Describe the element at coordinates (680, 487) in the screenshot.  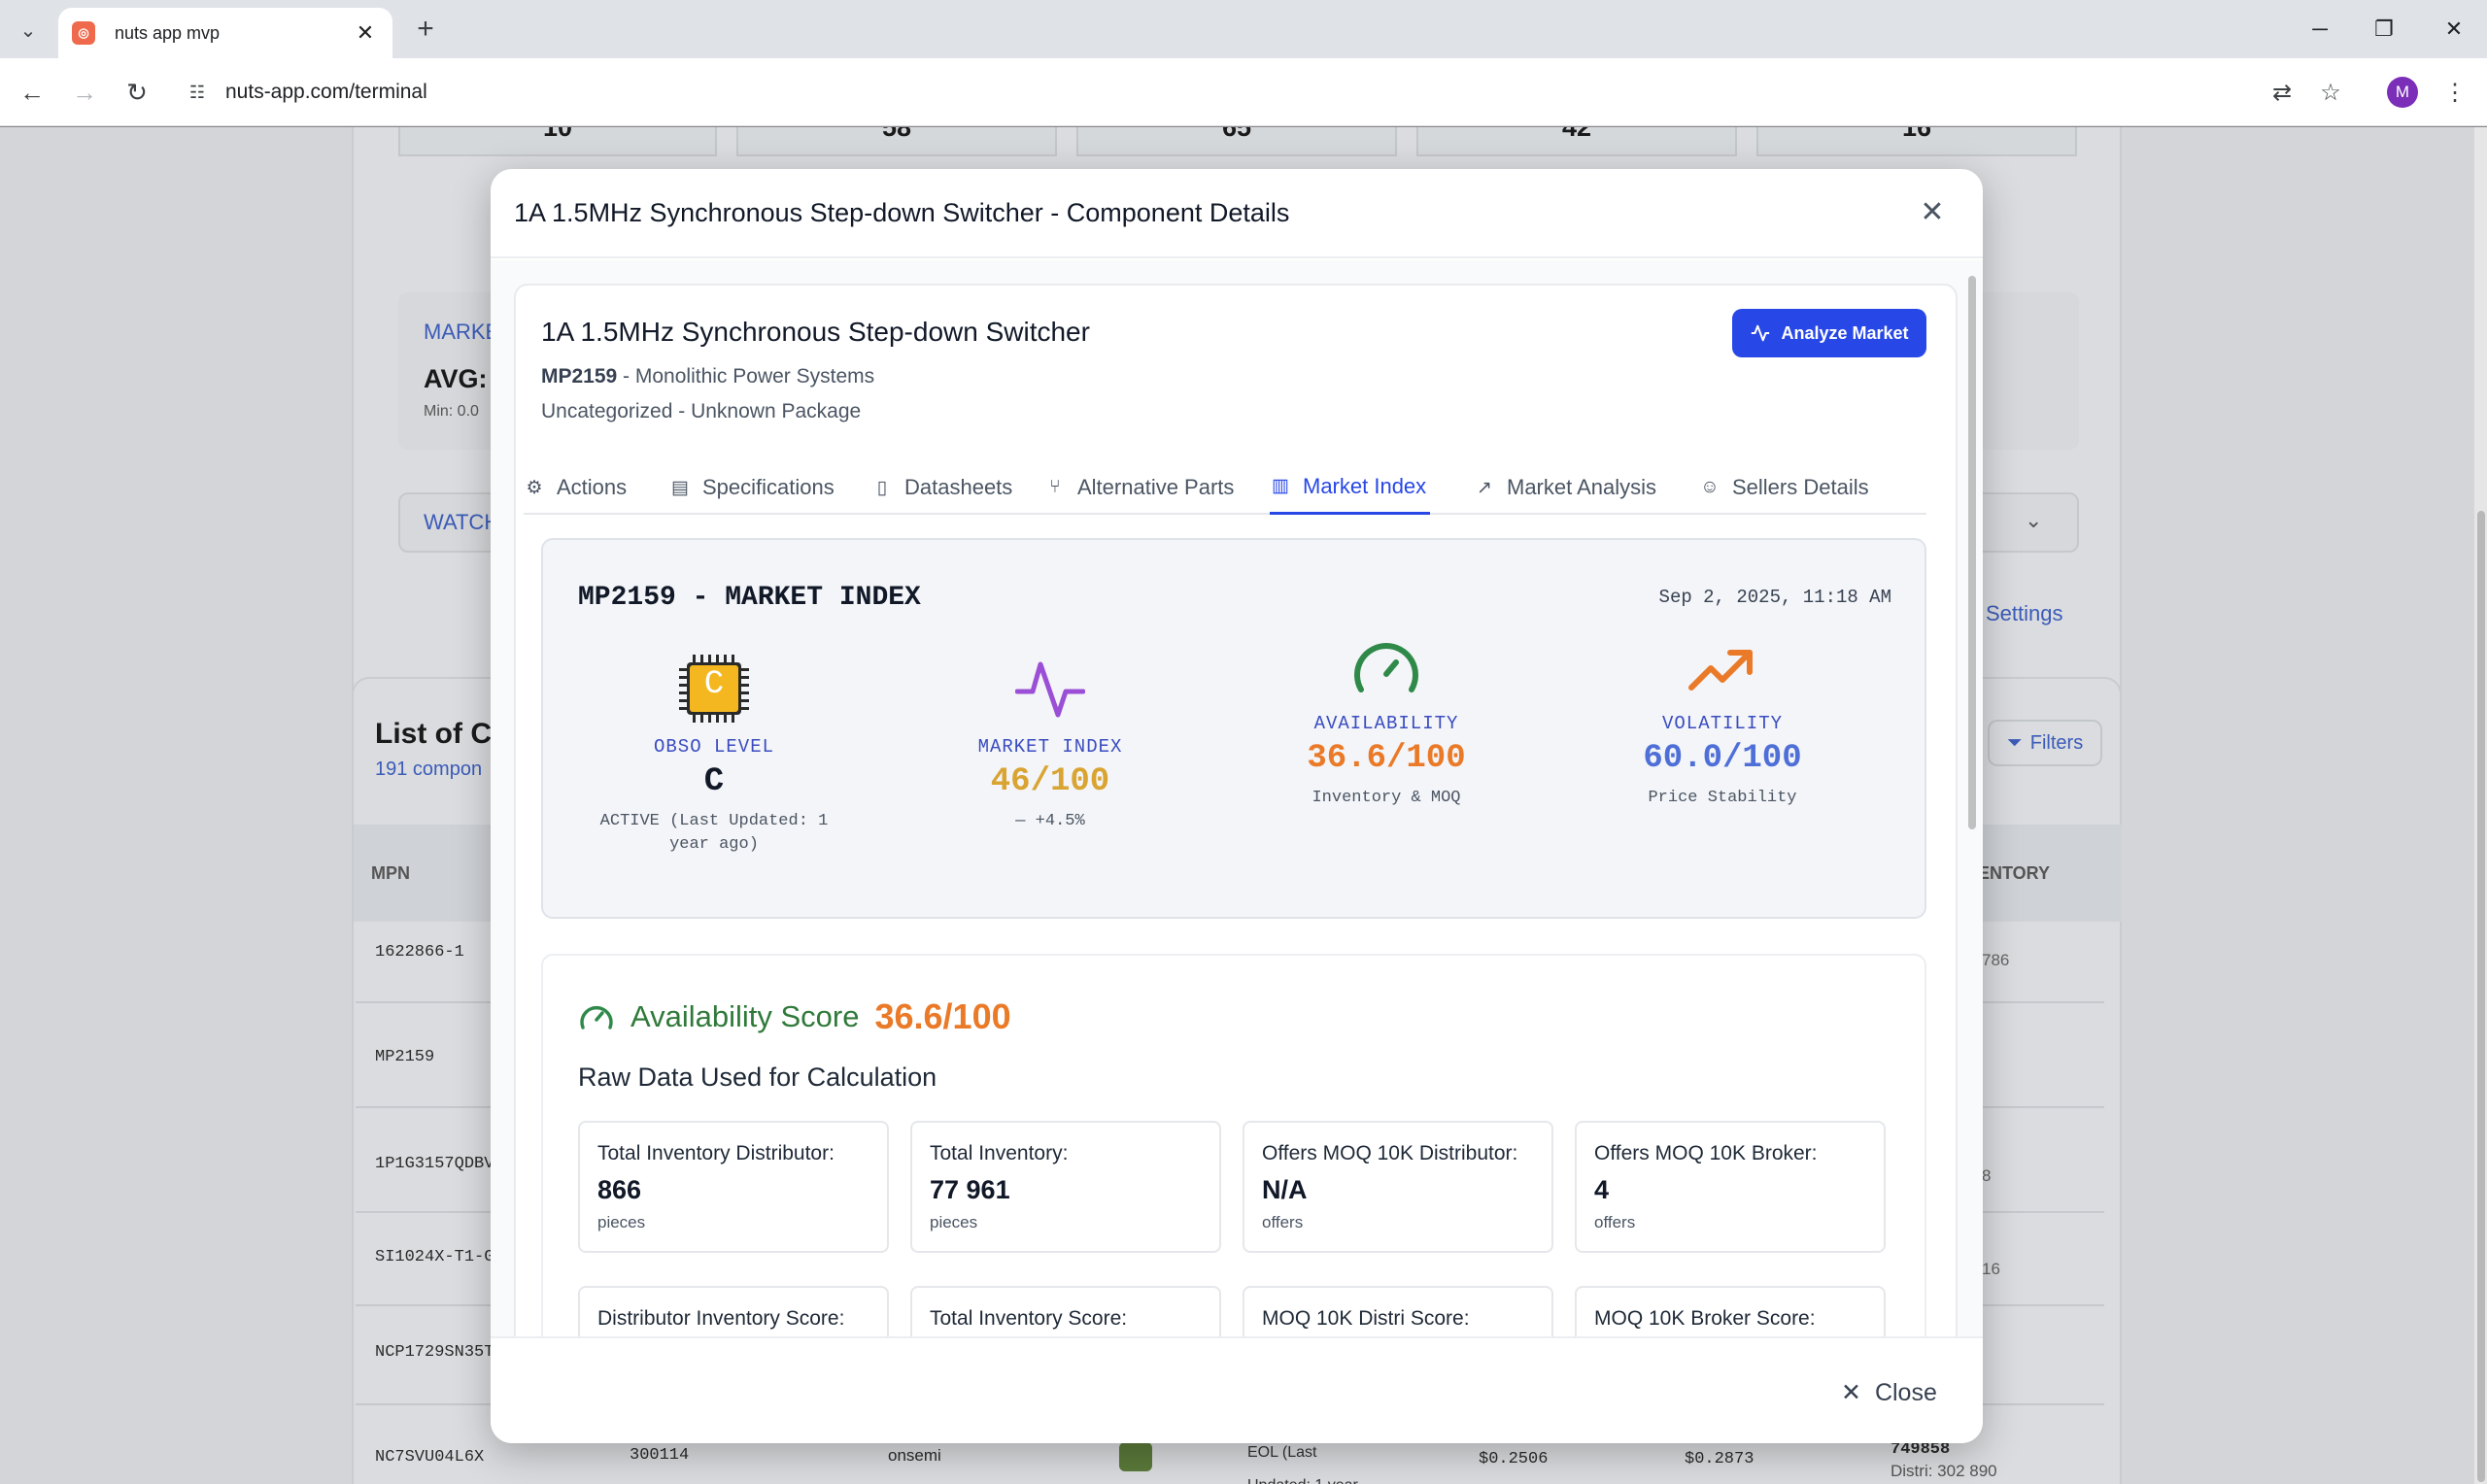
I see `document-icon: ▤` at that location.